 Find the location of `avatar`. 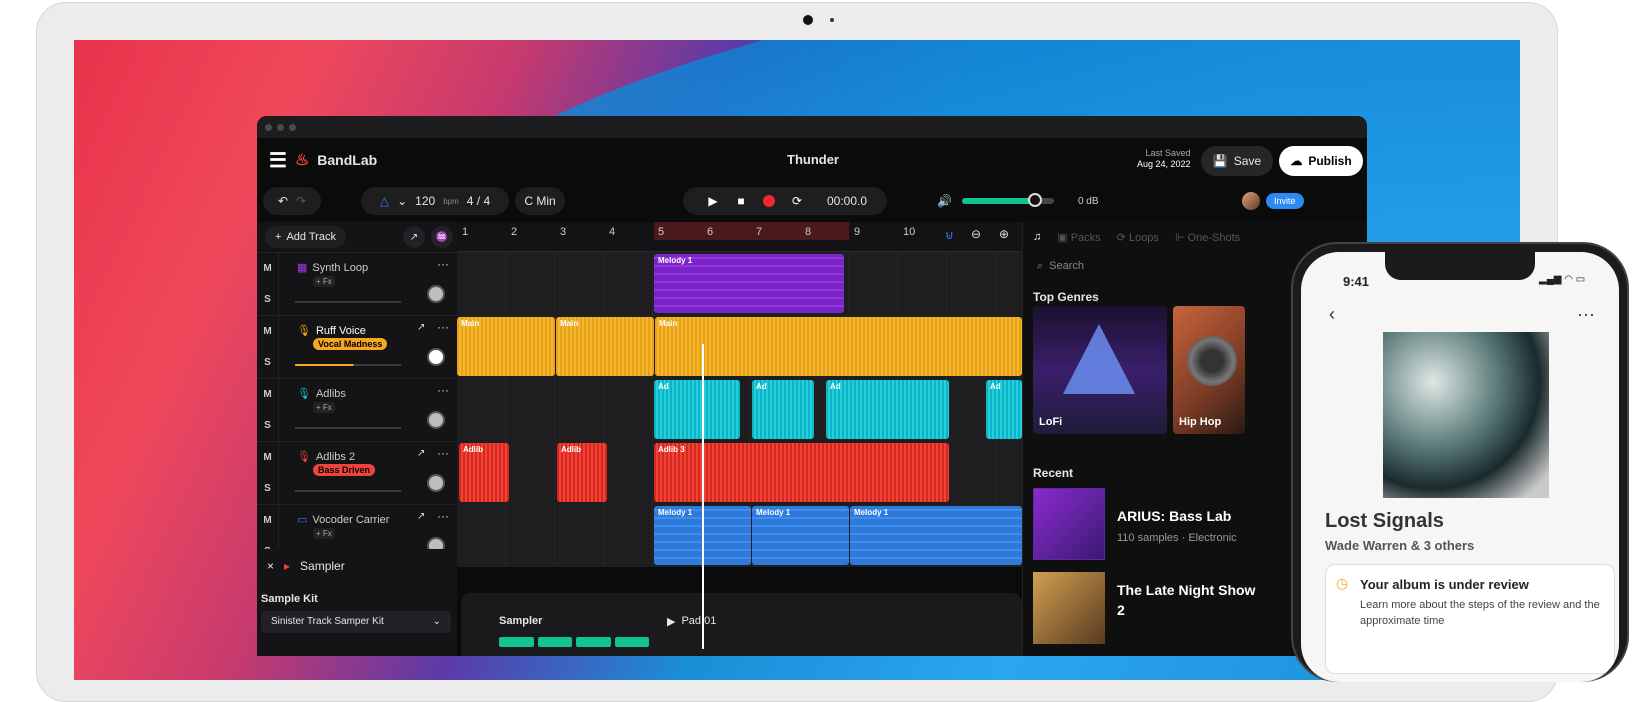

avatar is located at coordinates (1251, 201).